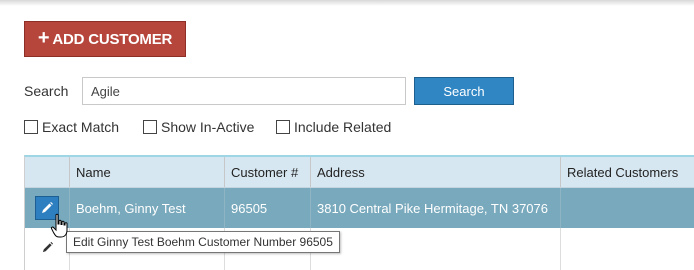 Image resolution: width=694 pixels, height=270 pixels. I want to click on search-input, so click(244, 91).